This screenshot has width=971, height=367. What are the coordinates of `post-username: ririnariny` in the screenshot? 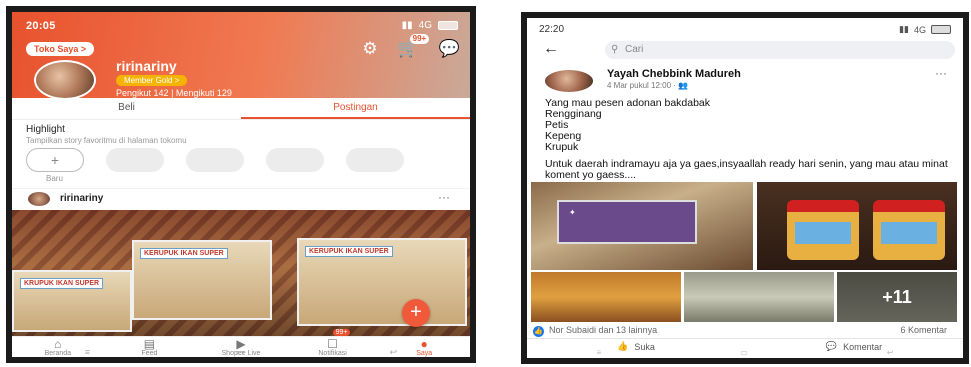 It's located at (81, 198).